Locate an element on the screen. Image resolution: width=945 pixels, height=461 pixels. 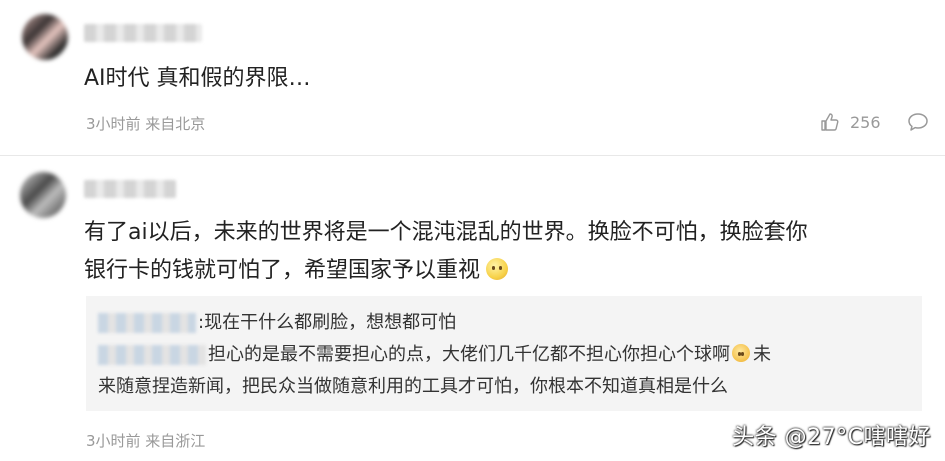
comment-text-line-2: 银行卡的钱就可怕了，希望国家予以重视 is located at coordinates (282, 270).